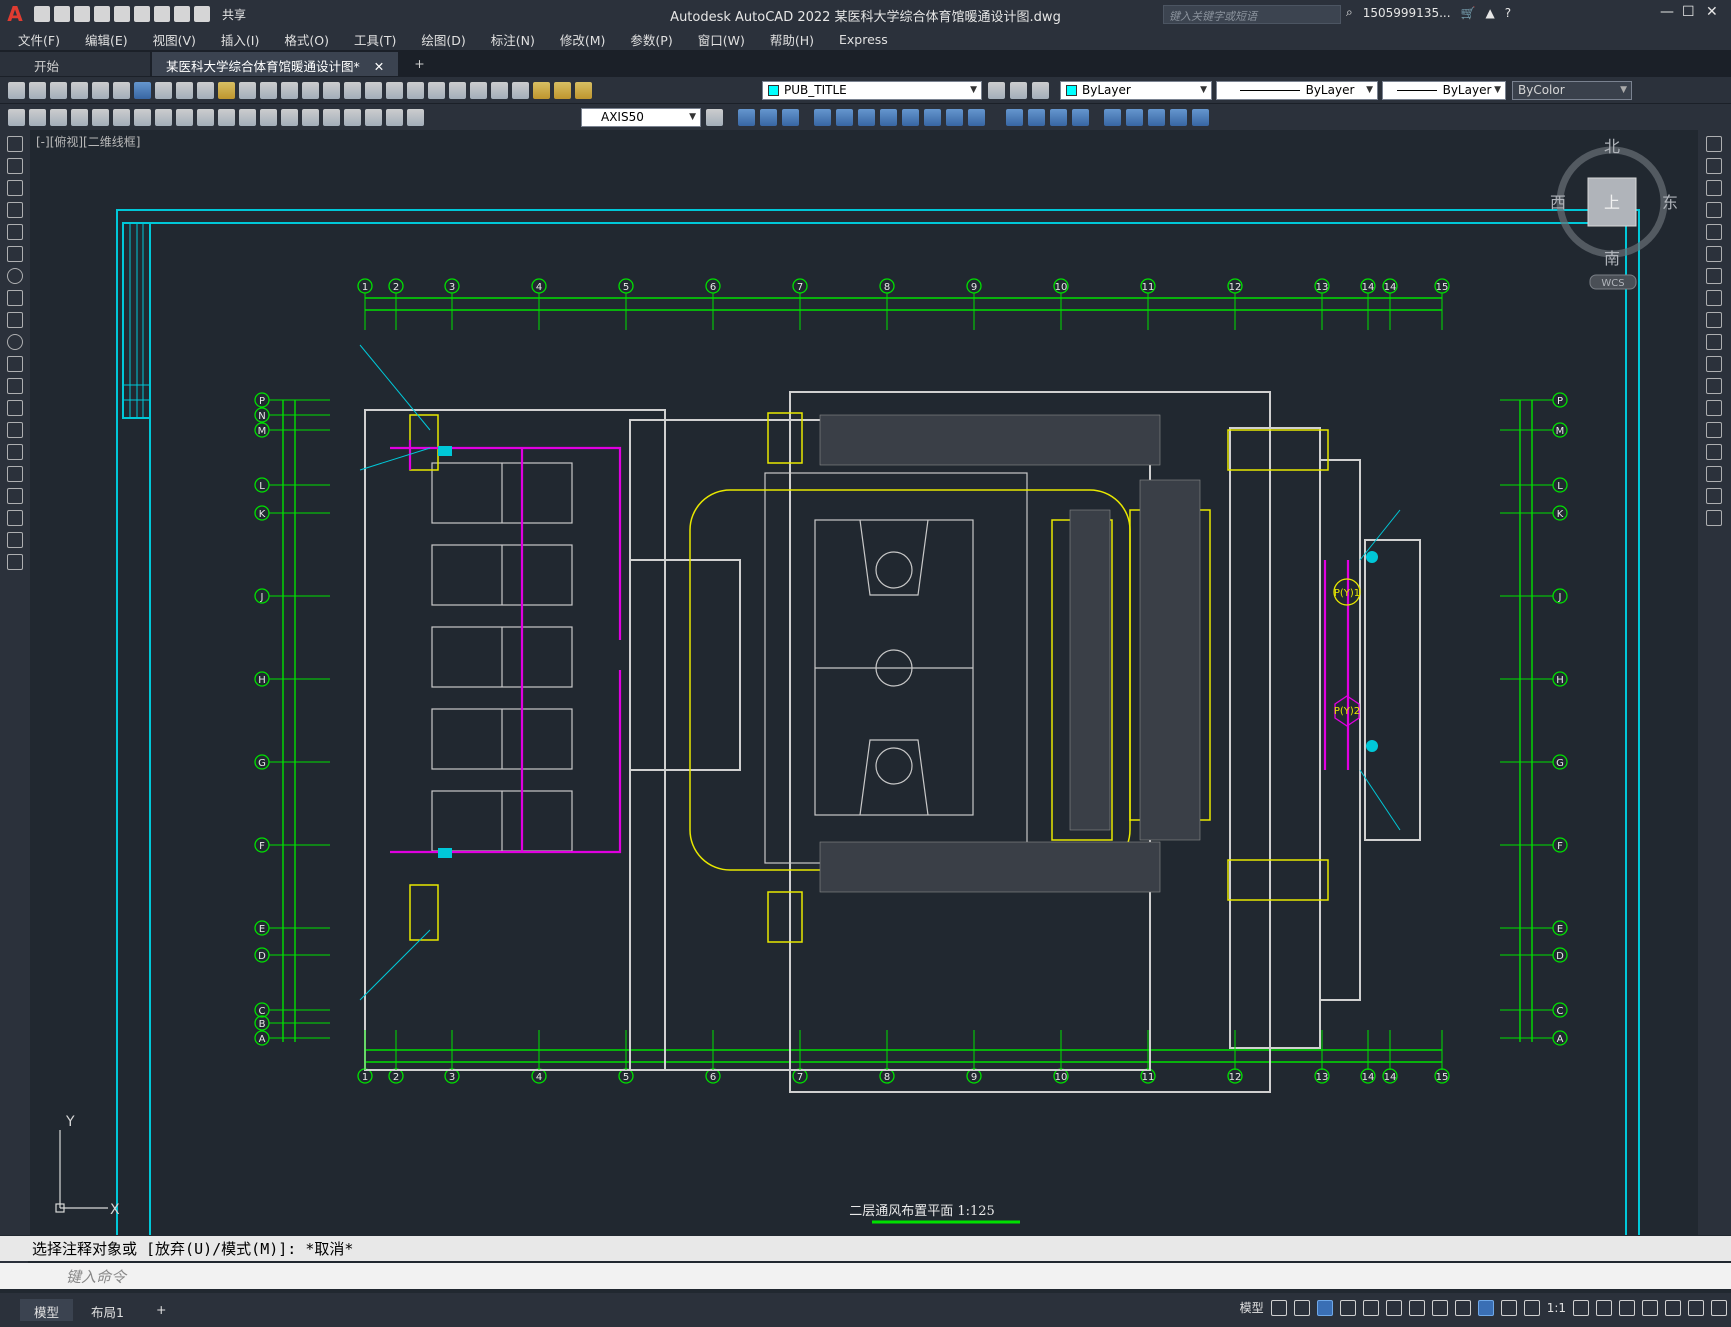 The width and height of the screenshot is (1731, 1327). What do you see at coordinates (910, 117) in the screenshot?
I see `modify-scale-icon` at bounding box center [910, 117].